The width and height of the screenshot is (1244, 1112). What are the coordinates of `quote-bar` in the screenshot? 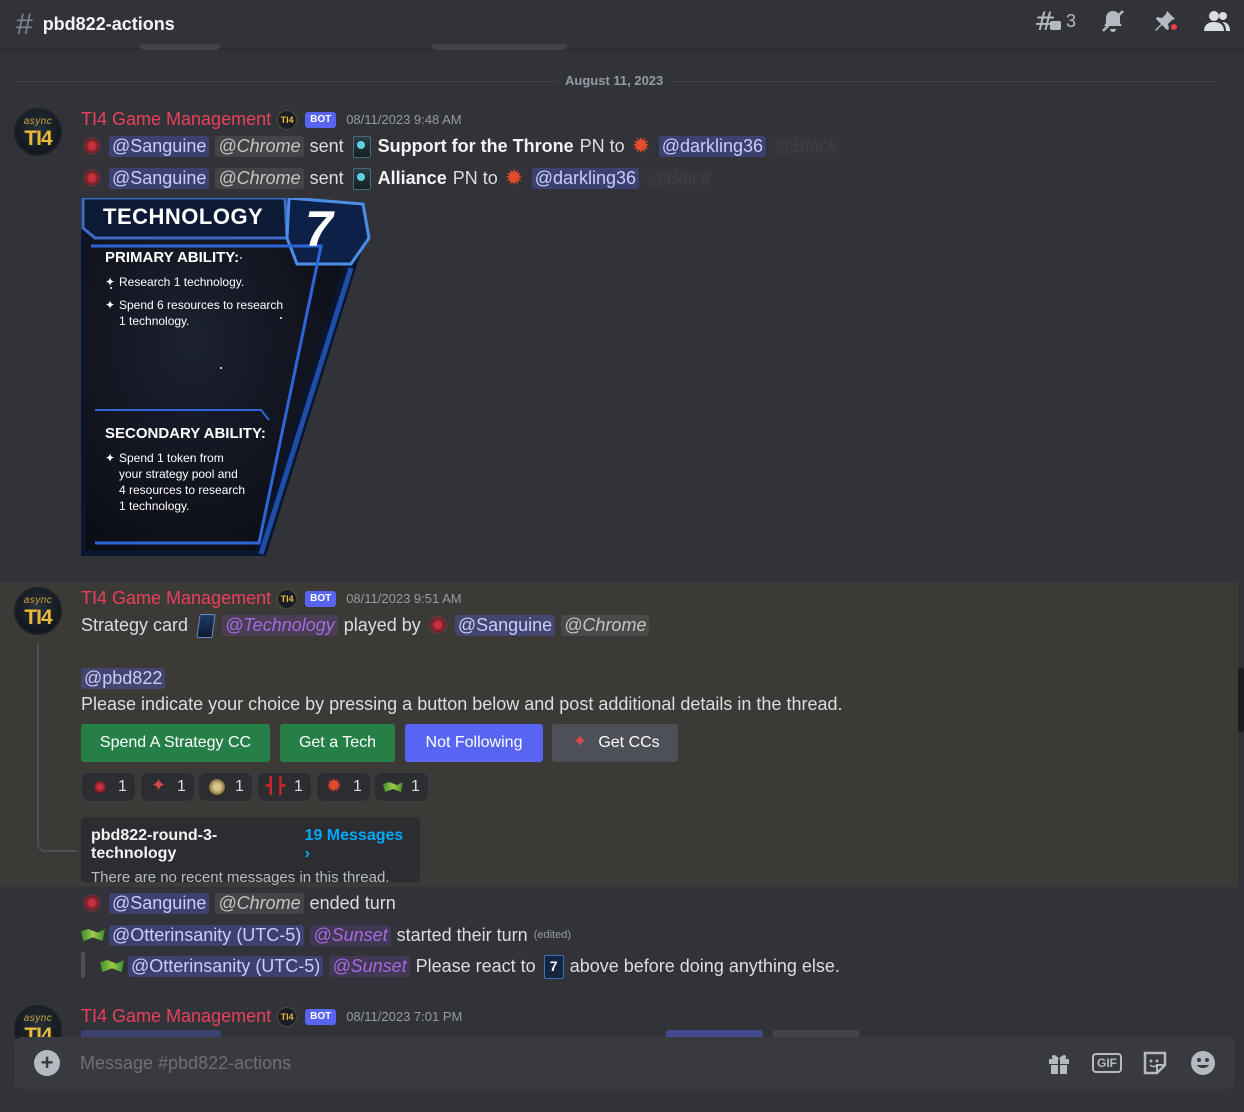 It's located at (83, 965).